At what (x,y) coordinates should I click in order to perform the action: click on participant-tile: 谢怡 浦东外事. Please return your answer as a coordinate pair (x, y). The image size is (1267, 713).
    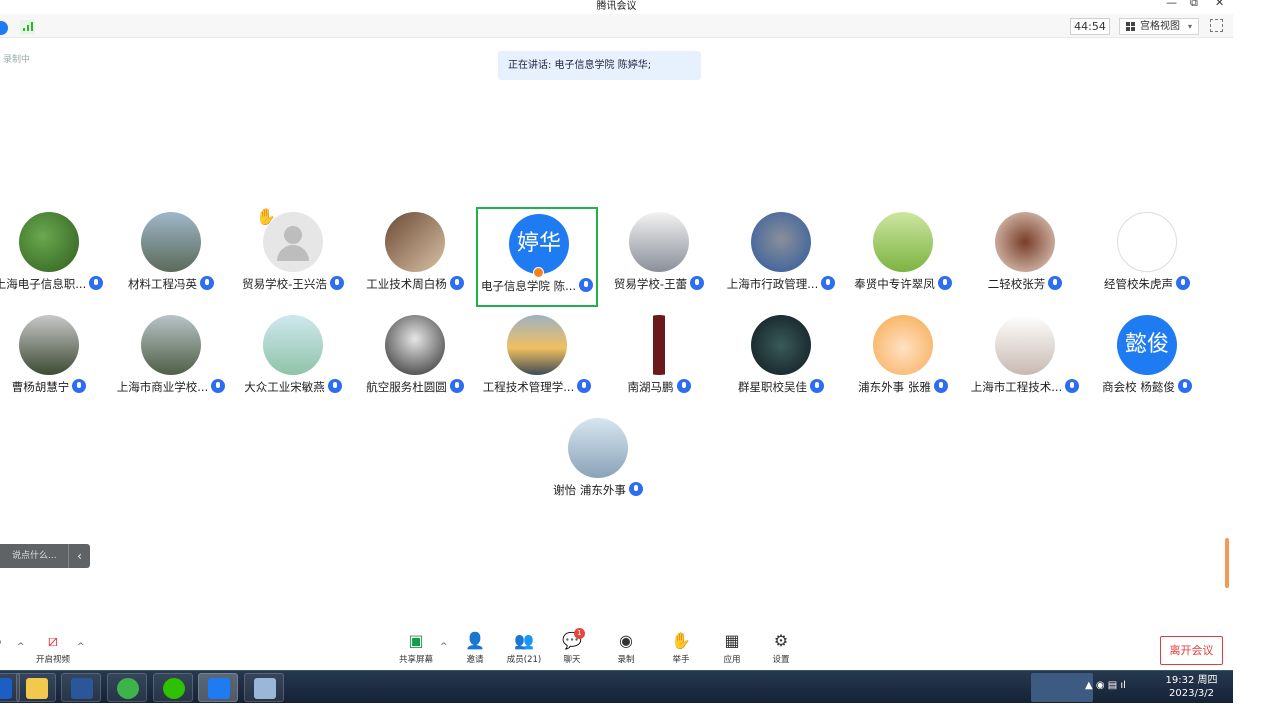
    Looking at the image, I should click on (598, 463).